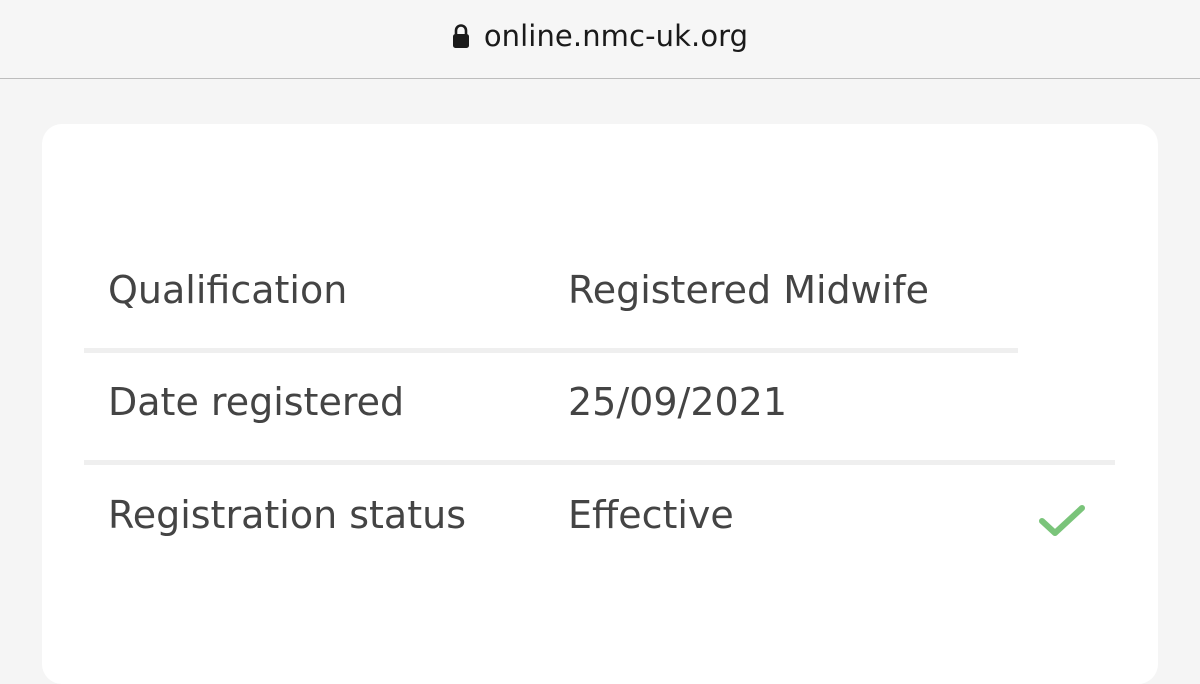 The width and height of the screenshot is (1200, 684). I want to click on url-text: online.nmc-uk.org, so click(616, 36).